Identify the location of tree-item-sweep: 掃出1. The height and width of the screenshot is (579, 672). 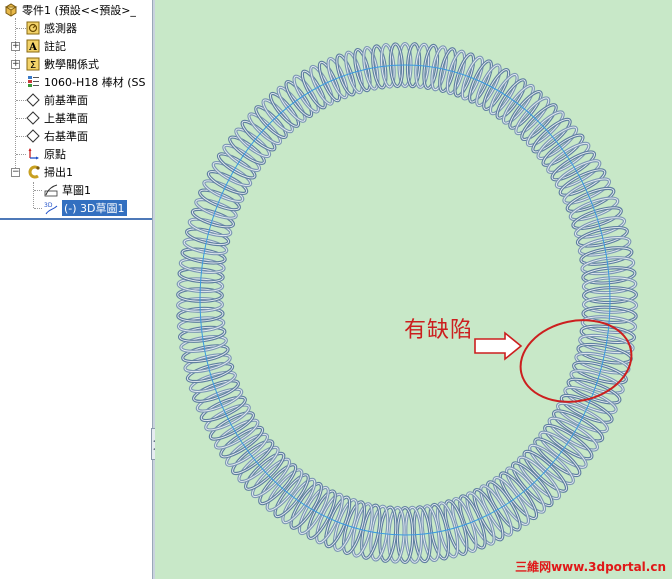
(49, 172).